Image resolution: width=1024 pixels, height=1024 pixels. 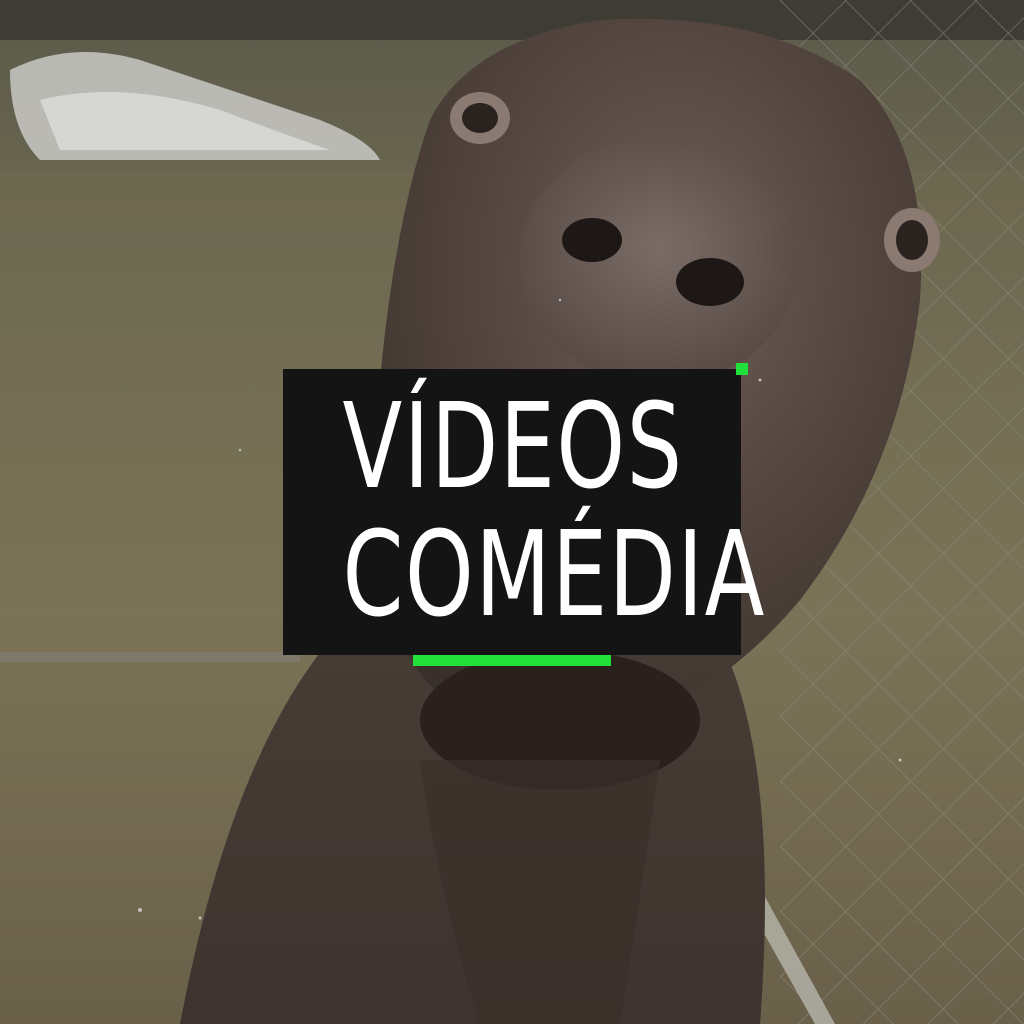 I want to click on title-box: VÍDEOS COMÉDIA, so click(x=524, y=512).